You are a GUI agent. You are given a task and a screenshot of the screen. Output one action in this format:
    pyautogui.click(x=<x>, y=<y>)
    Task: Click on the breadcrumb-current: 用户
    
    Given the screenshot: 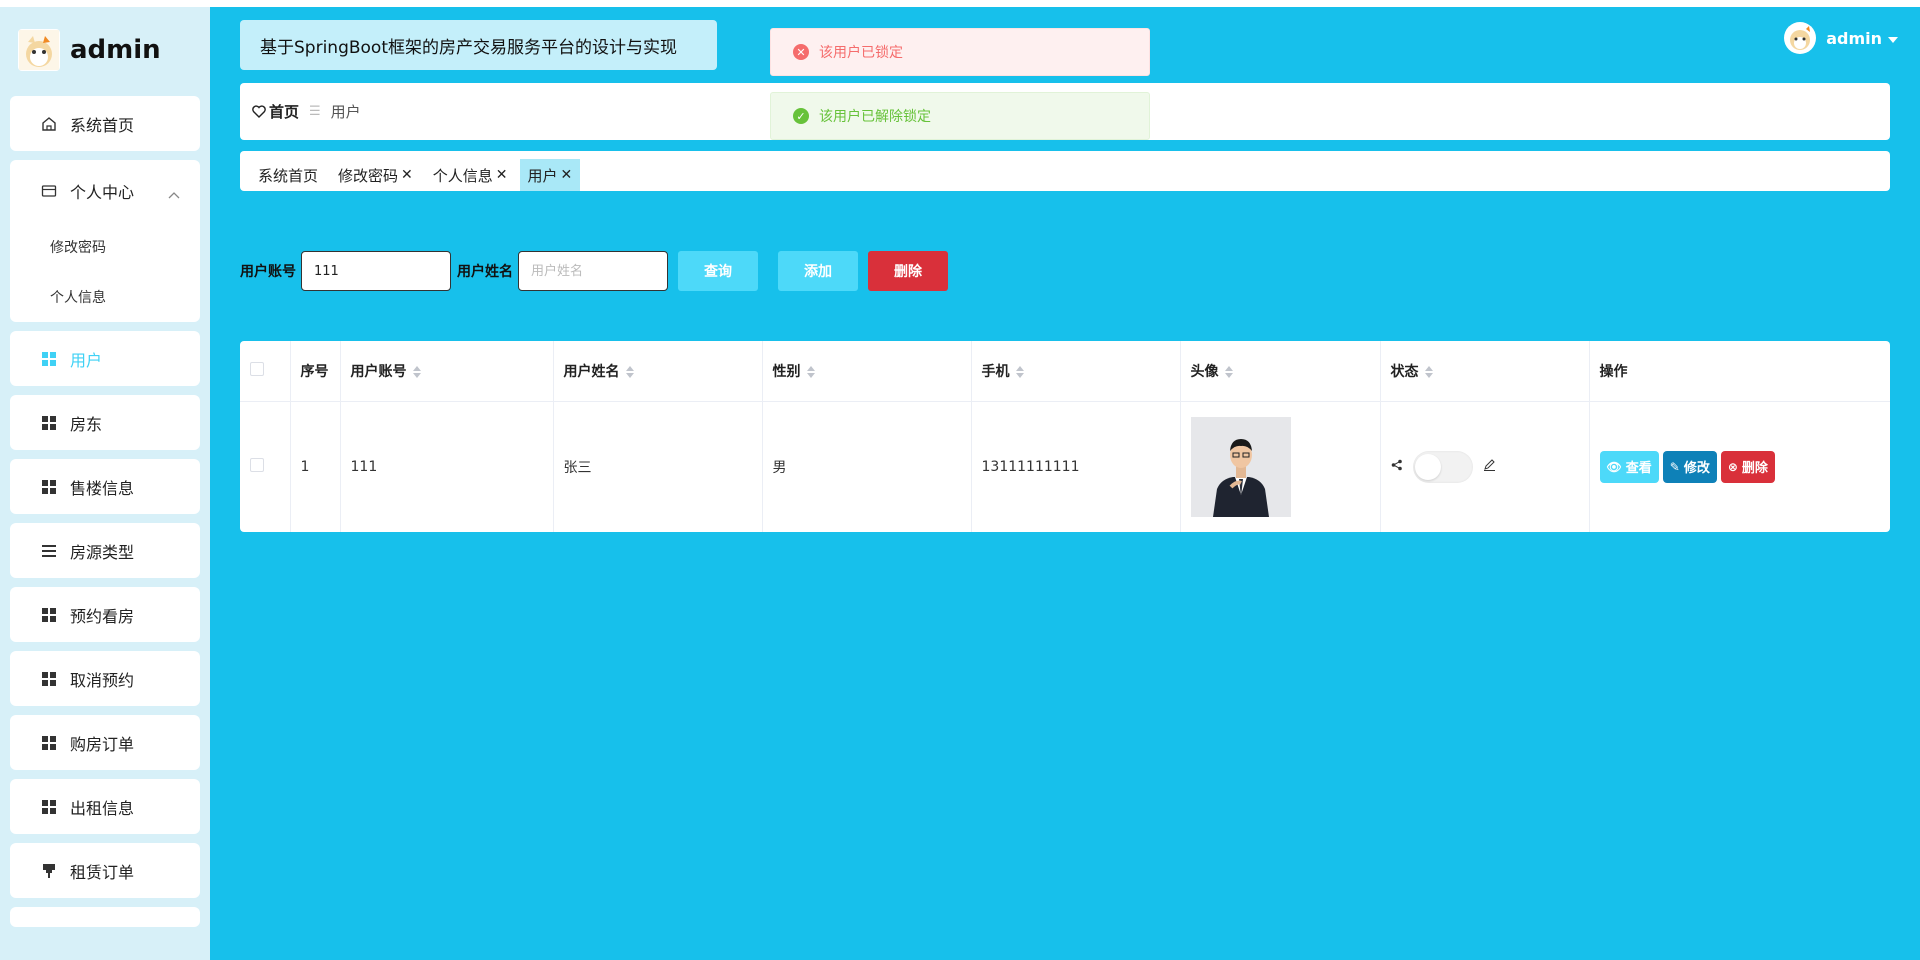 What is the action you would take?
    pyautogui.click(x=345, y=112)
    